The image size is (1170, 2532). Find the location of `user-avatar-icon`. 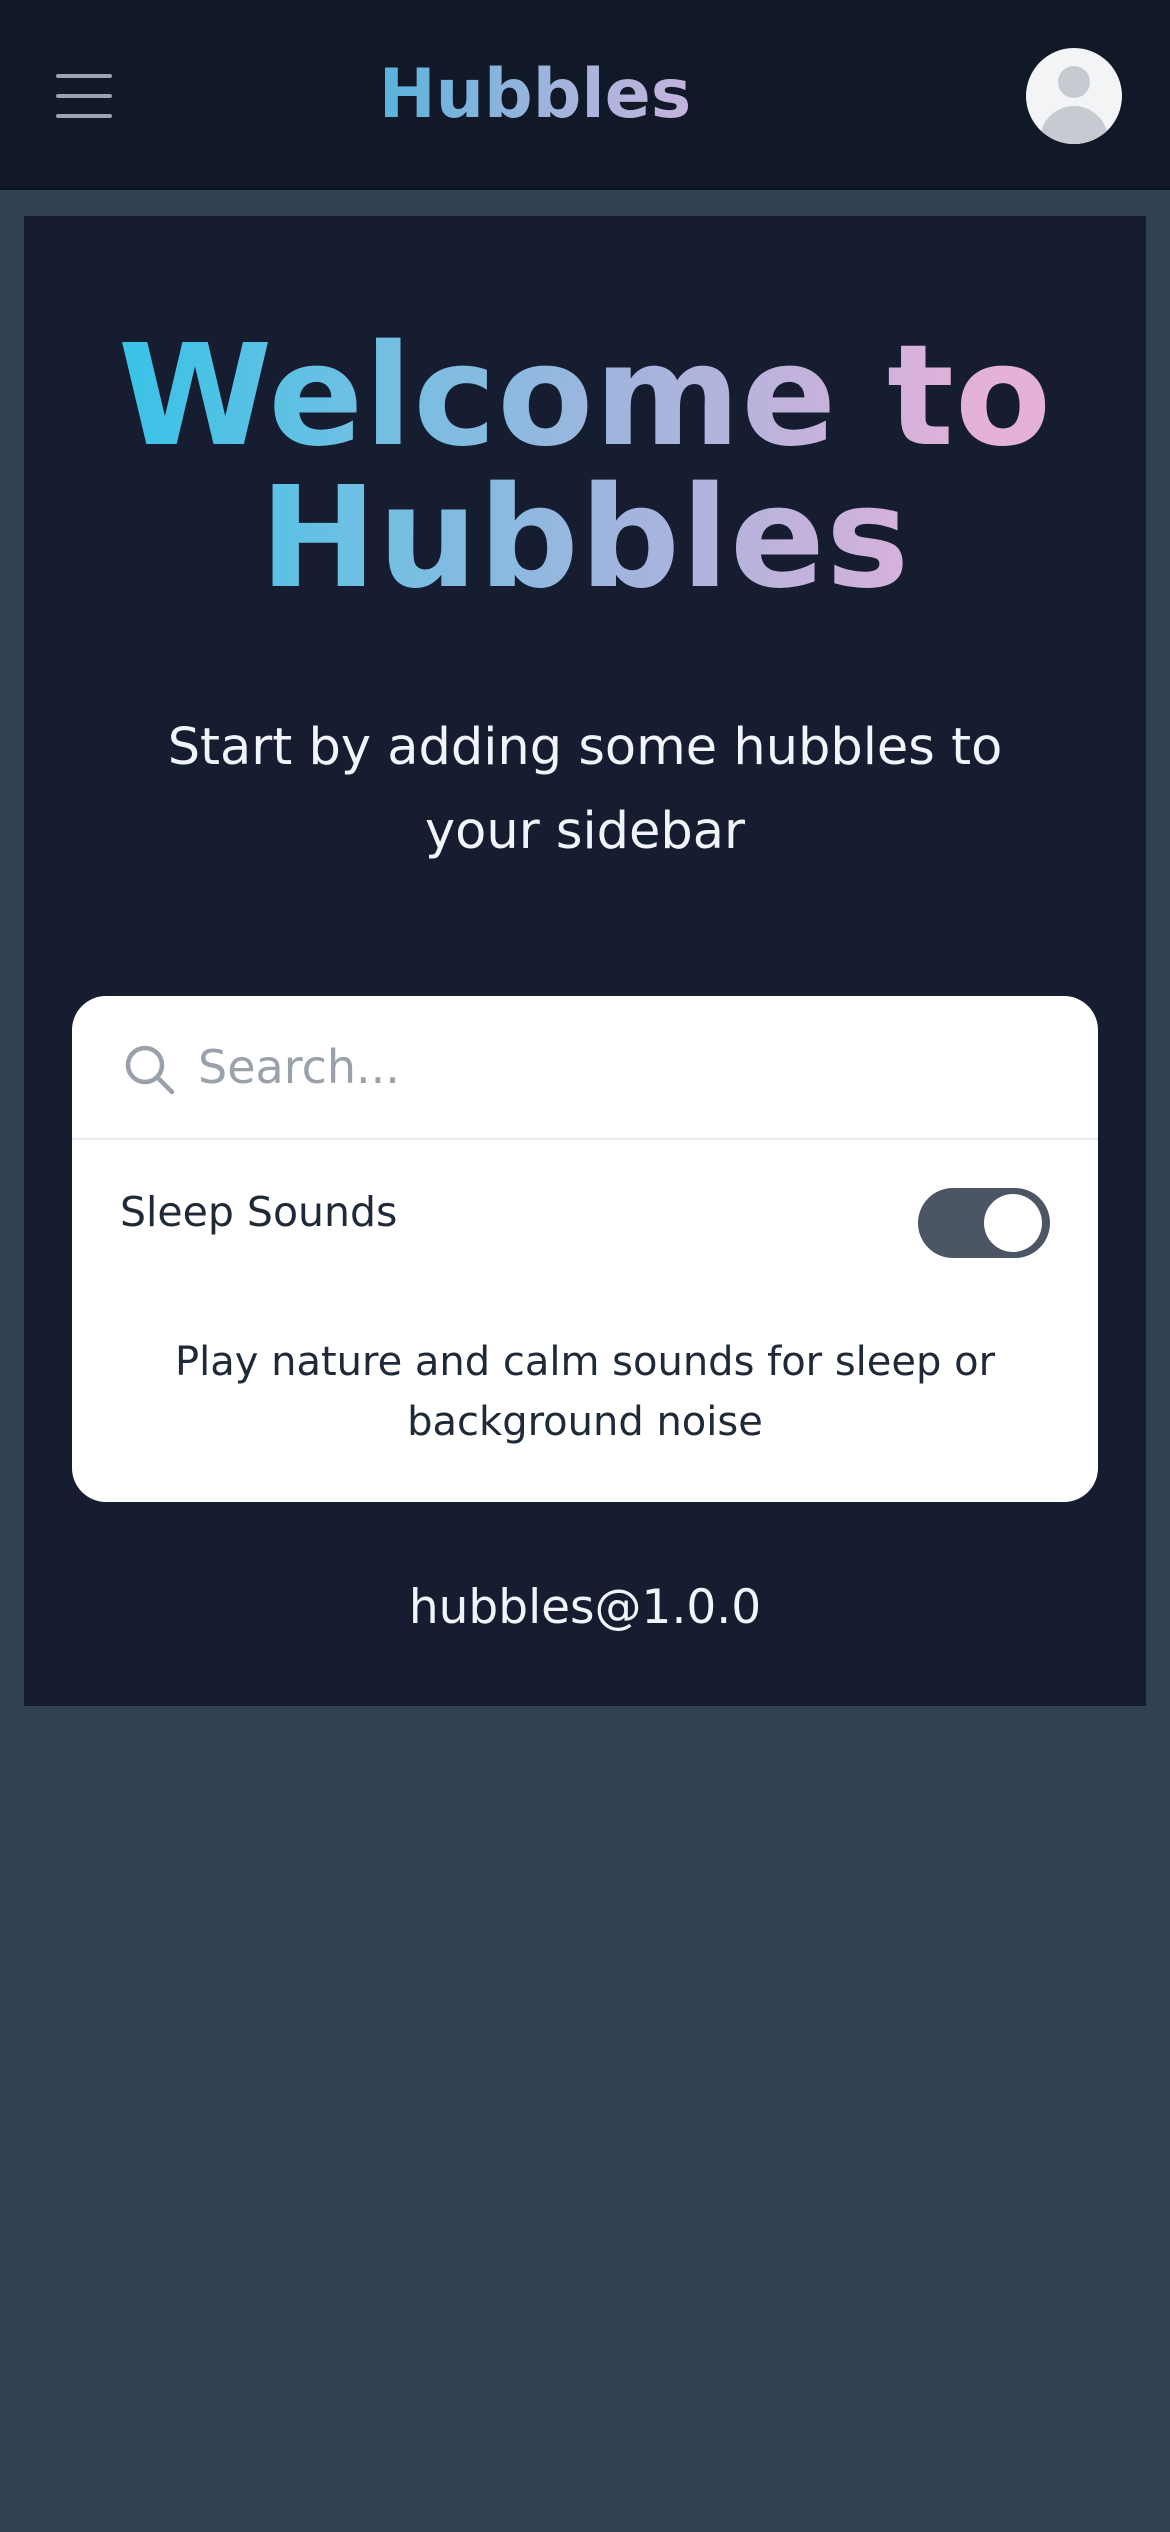

user-avatar-icon is located at coordinates (1074, 96).